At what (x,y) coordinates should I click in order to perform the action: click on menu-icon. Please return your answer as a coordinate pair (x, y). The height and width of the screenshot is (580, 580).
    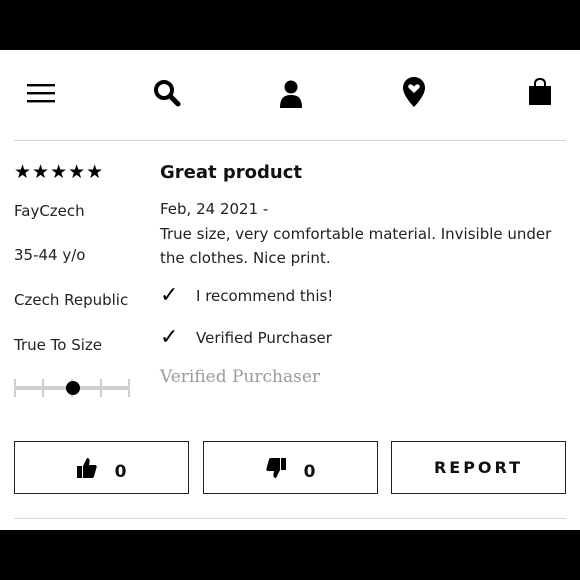
    Looking at the image, I should click on (41, 93).